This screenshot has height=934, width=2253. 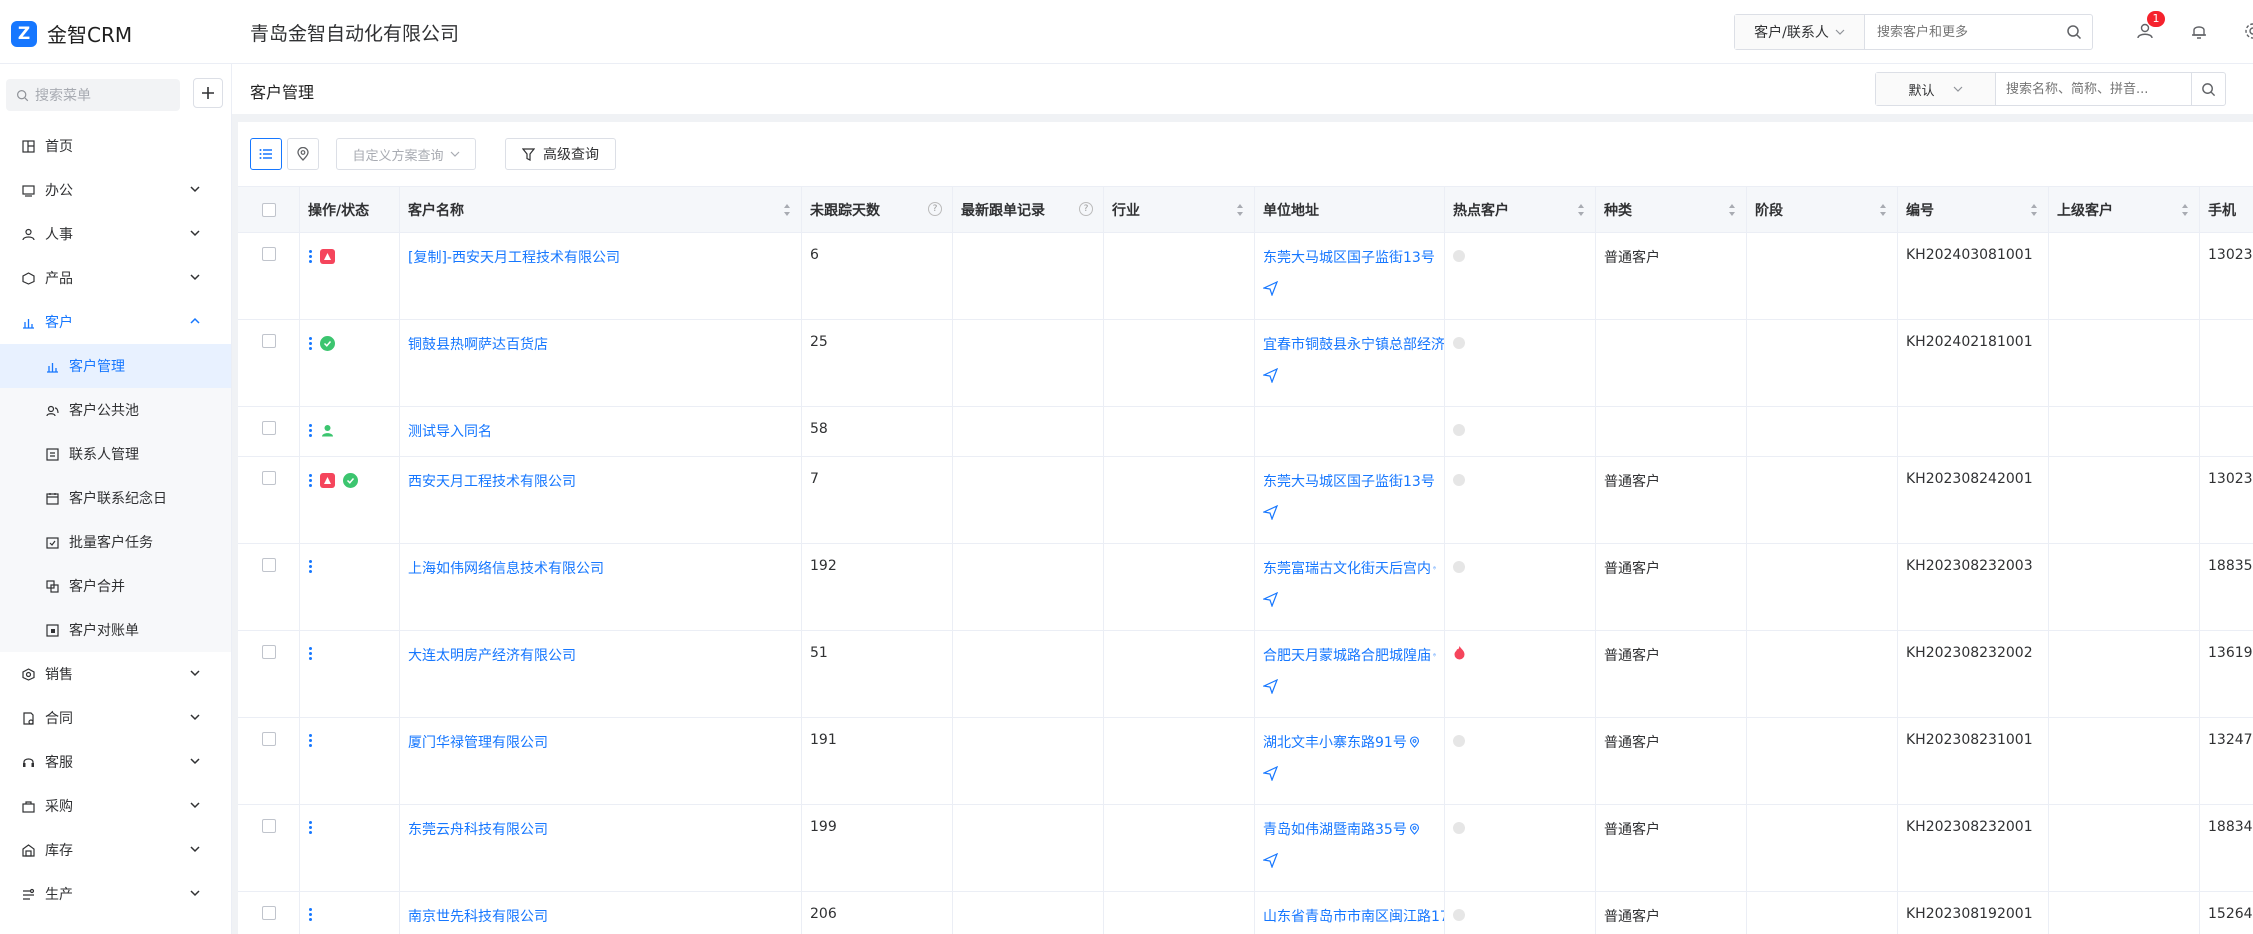 I want to click on sidebar-item-office: 办公, so click(x=115, y=190).